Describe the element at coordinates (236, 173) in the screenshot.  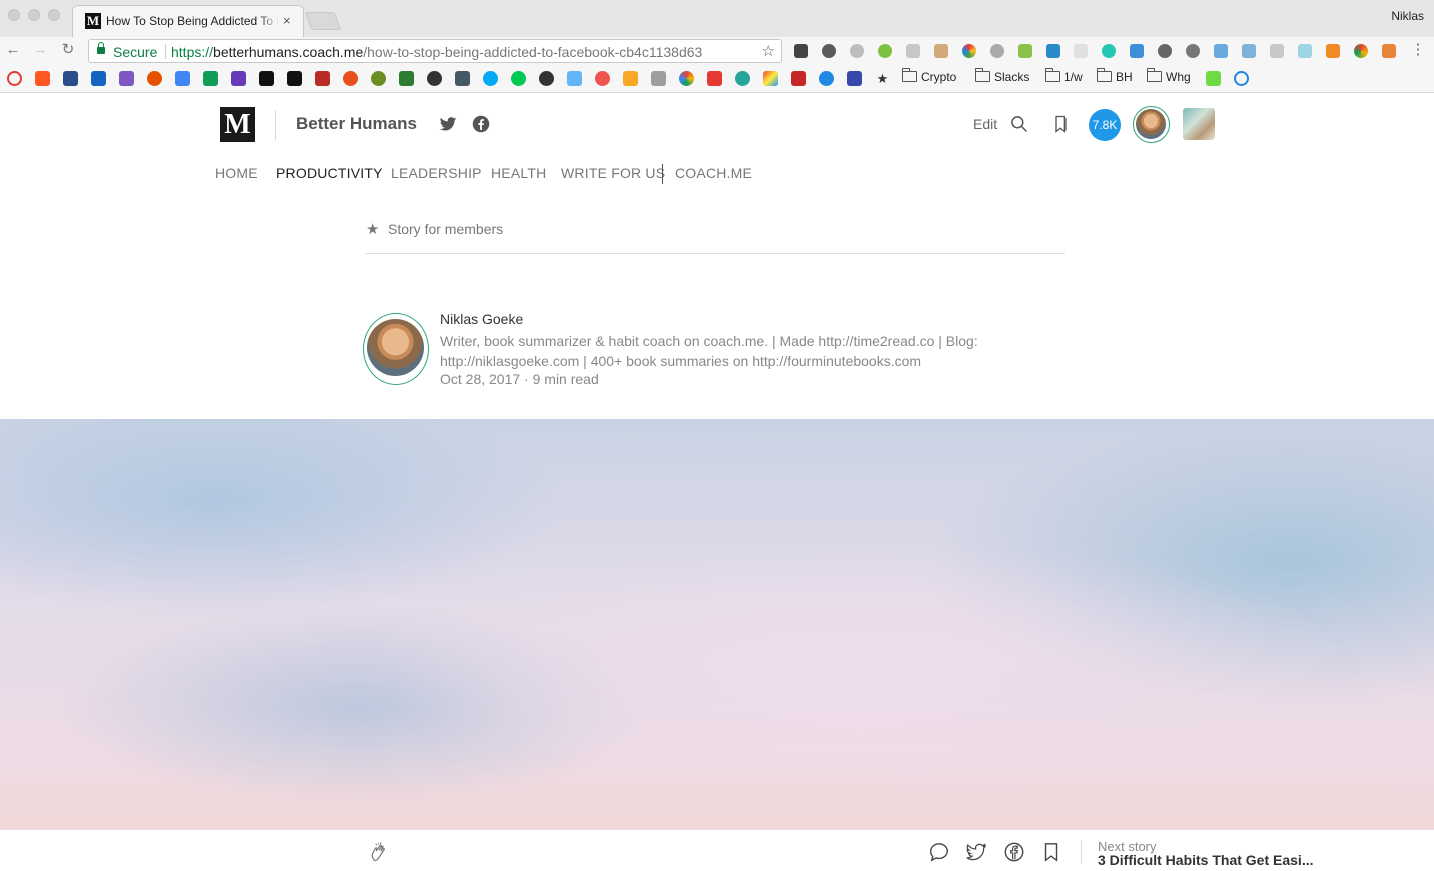
I see `nav-home: HOME` at that location.